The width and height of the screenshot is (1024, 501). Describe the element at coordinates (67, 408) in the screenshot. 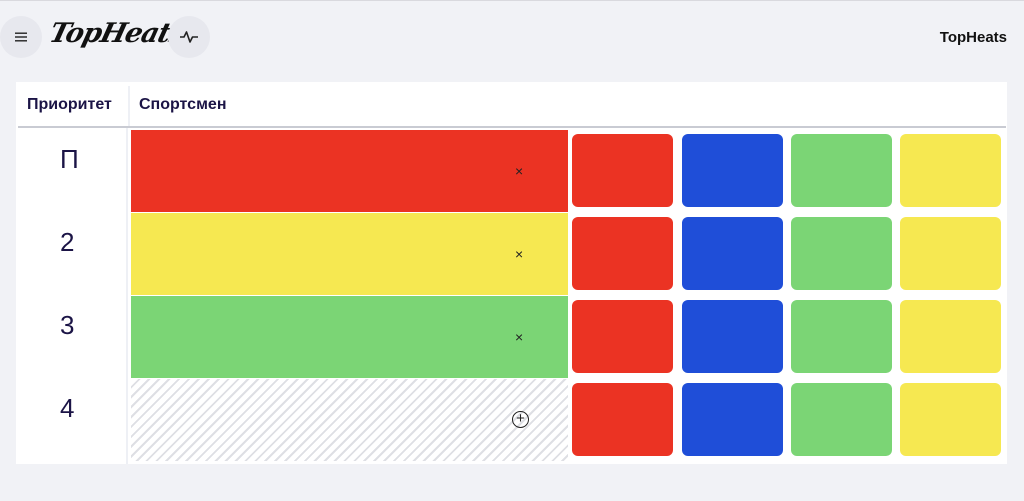

I see `priority-label: 4` at that location.